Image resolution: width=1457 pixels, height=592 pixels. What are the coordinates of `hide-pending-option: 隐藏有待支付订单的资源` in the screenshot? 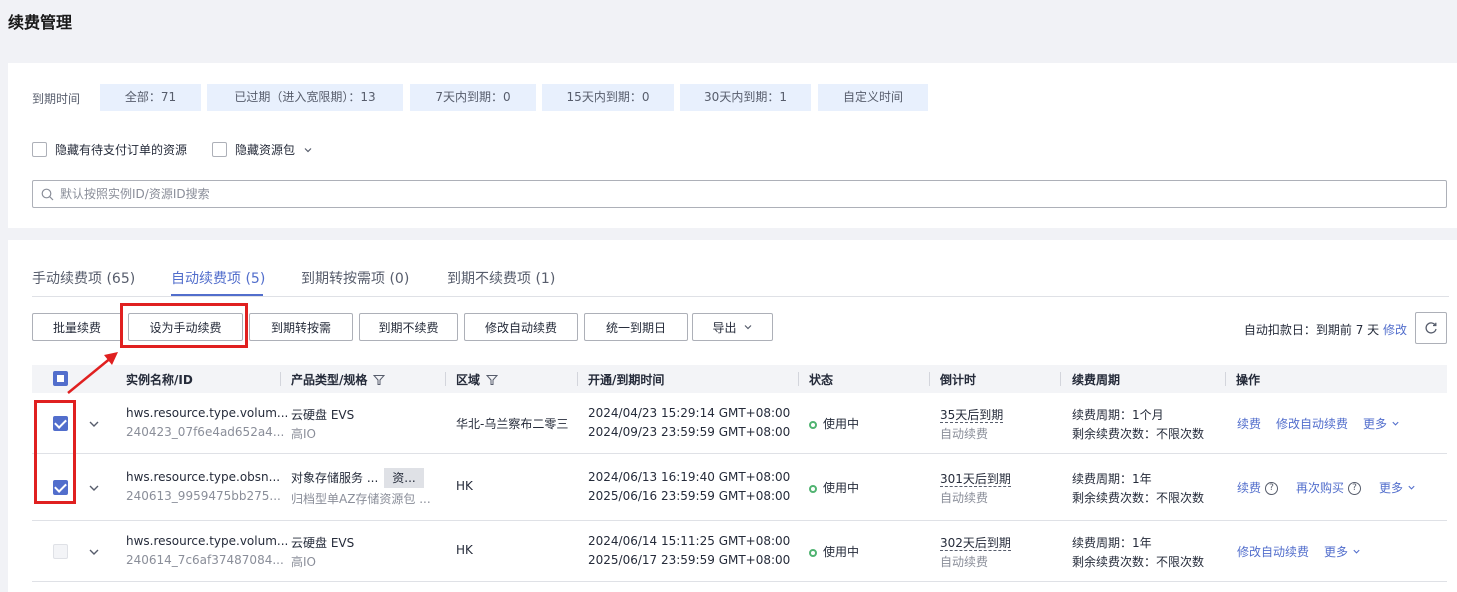 It's located at (109, 149).